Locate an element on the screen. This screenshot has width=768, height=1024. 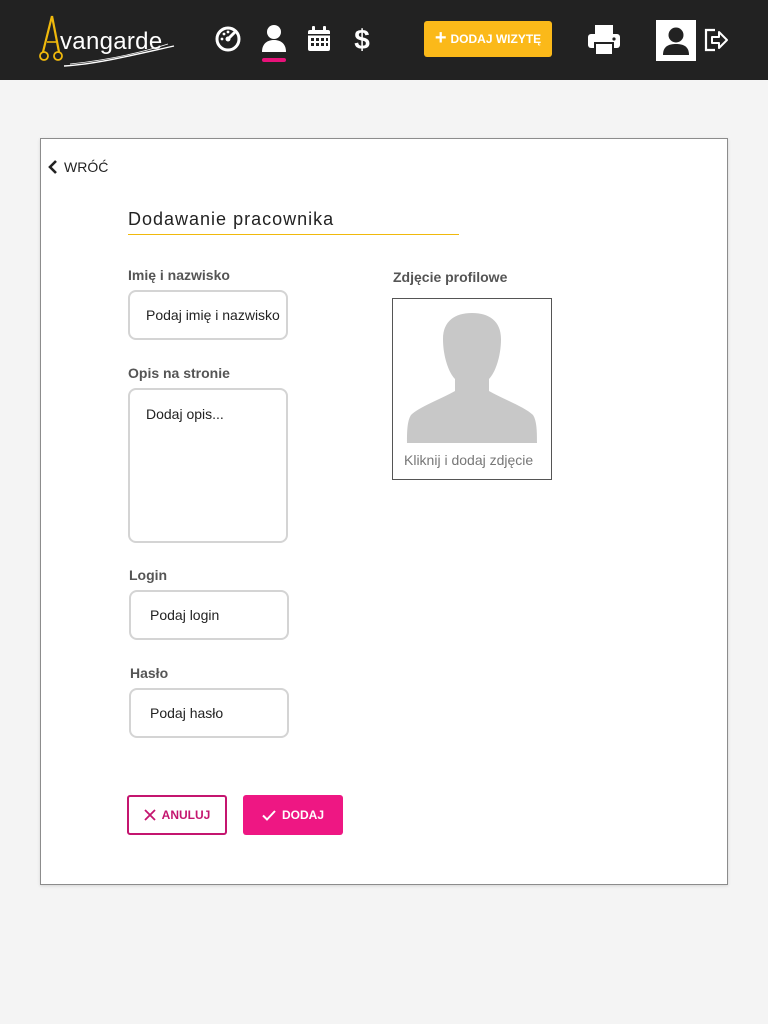
logout-button is located at coordinates (716, 40).